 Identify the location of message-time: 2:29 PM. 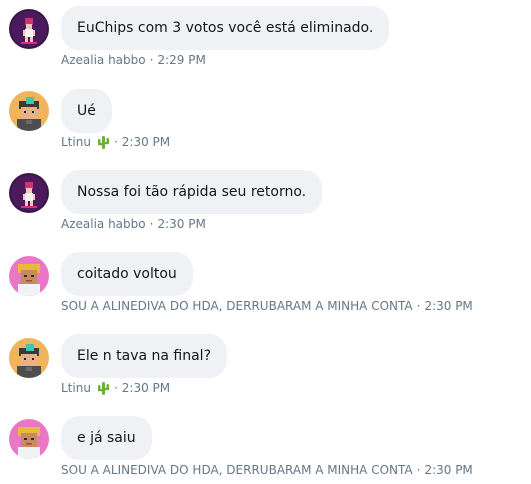
(181, 60).